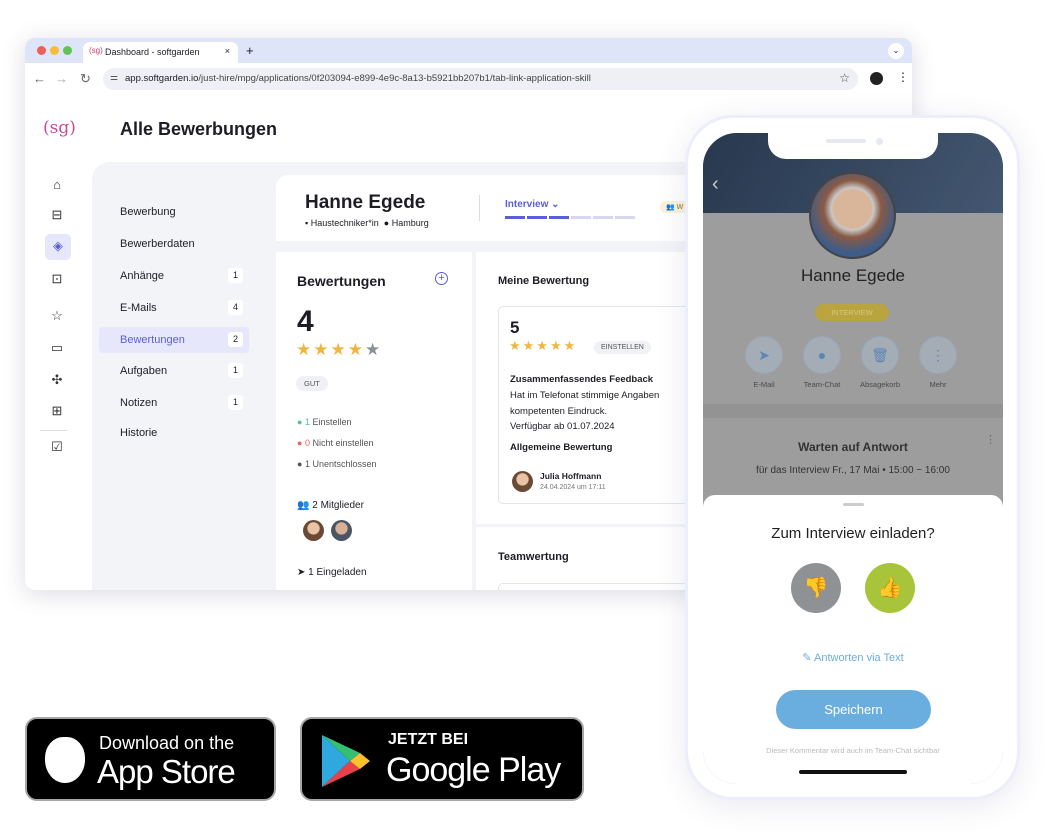  I want to click on thumbs-up-button: 👍, so click(890, 588).